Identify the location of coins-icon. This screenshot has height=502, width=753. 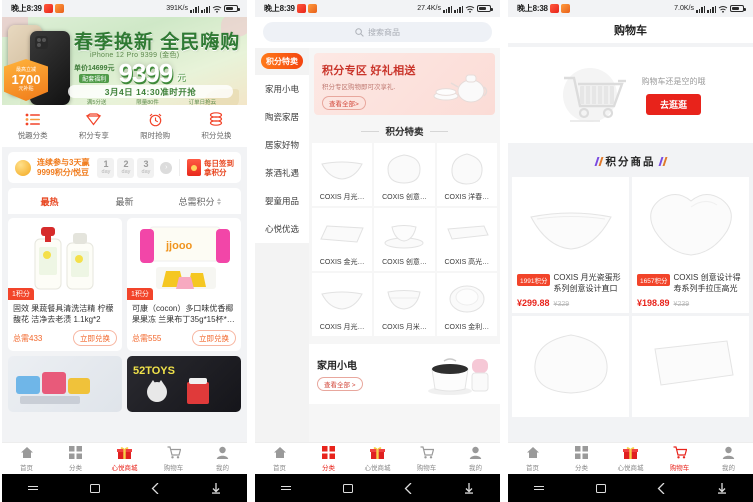
(216, 119).